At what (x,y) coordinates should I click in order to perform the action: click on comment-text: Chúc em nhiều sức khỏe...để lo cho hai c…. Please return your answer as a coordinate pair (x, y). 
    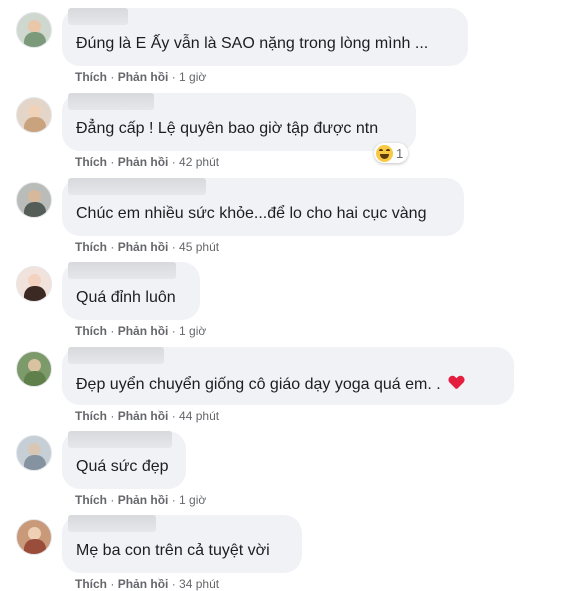
    Looking at the image, I should click on (251, 213).